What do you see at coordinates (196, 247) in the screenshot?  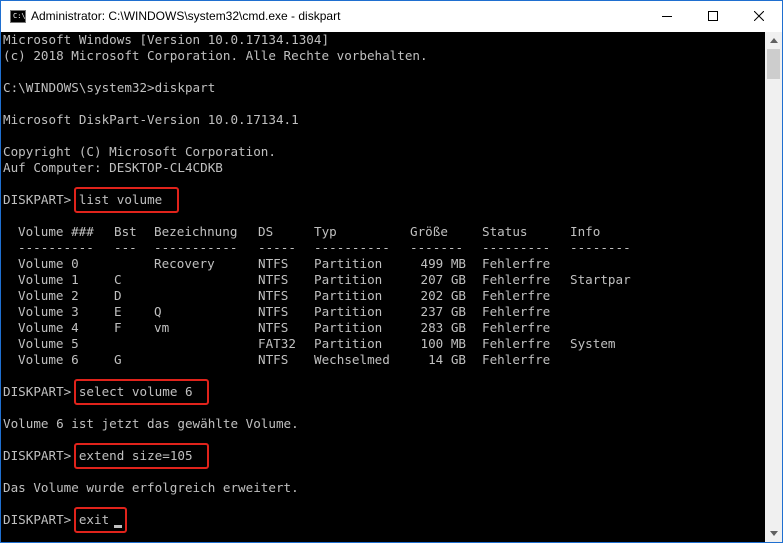 I see `sep-label: -----------` at bounding box center [196, 247].